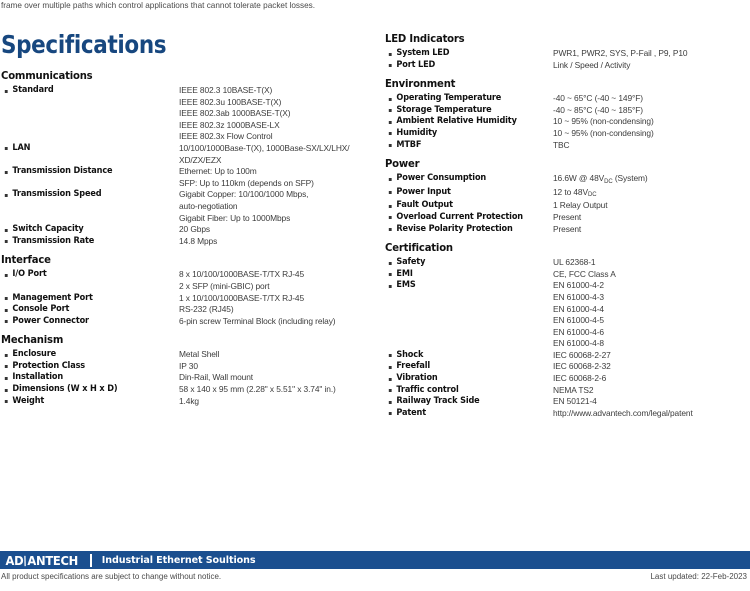  I want to click on spec-label-text: MTBF, so click(409, 144).